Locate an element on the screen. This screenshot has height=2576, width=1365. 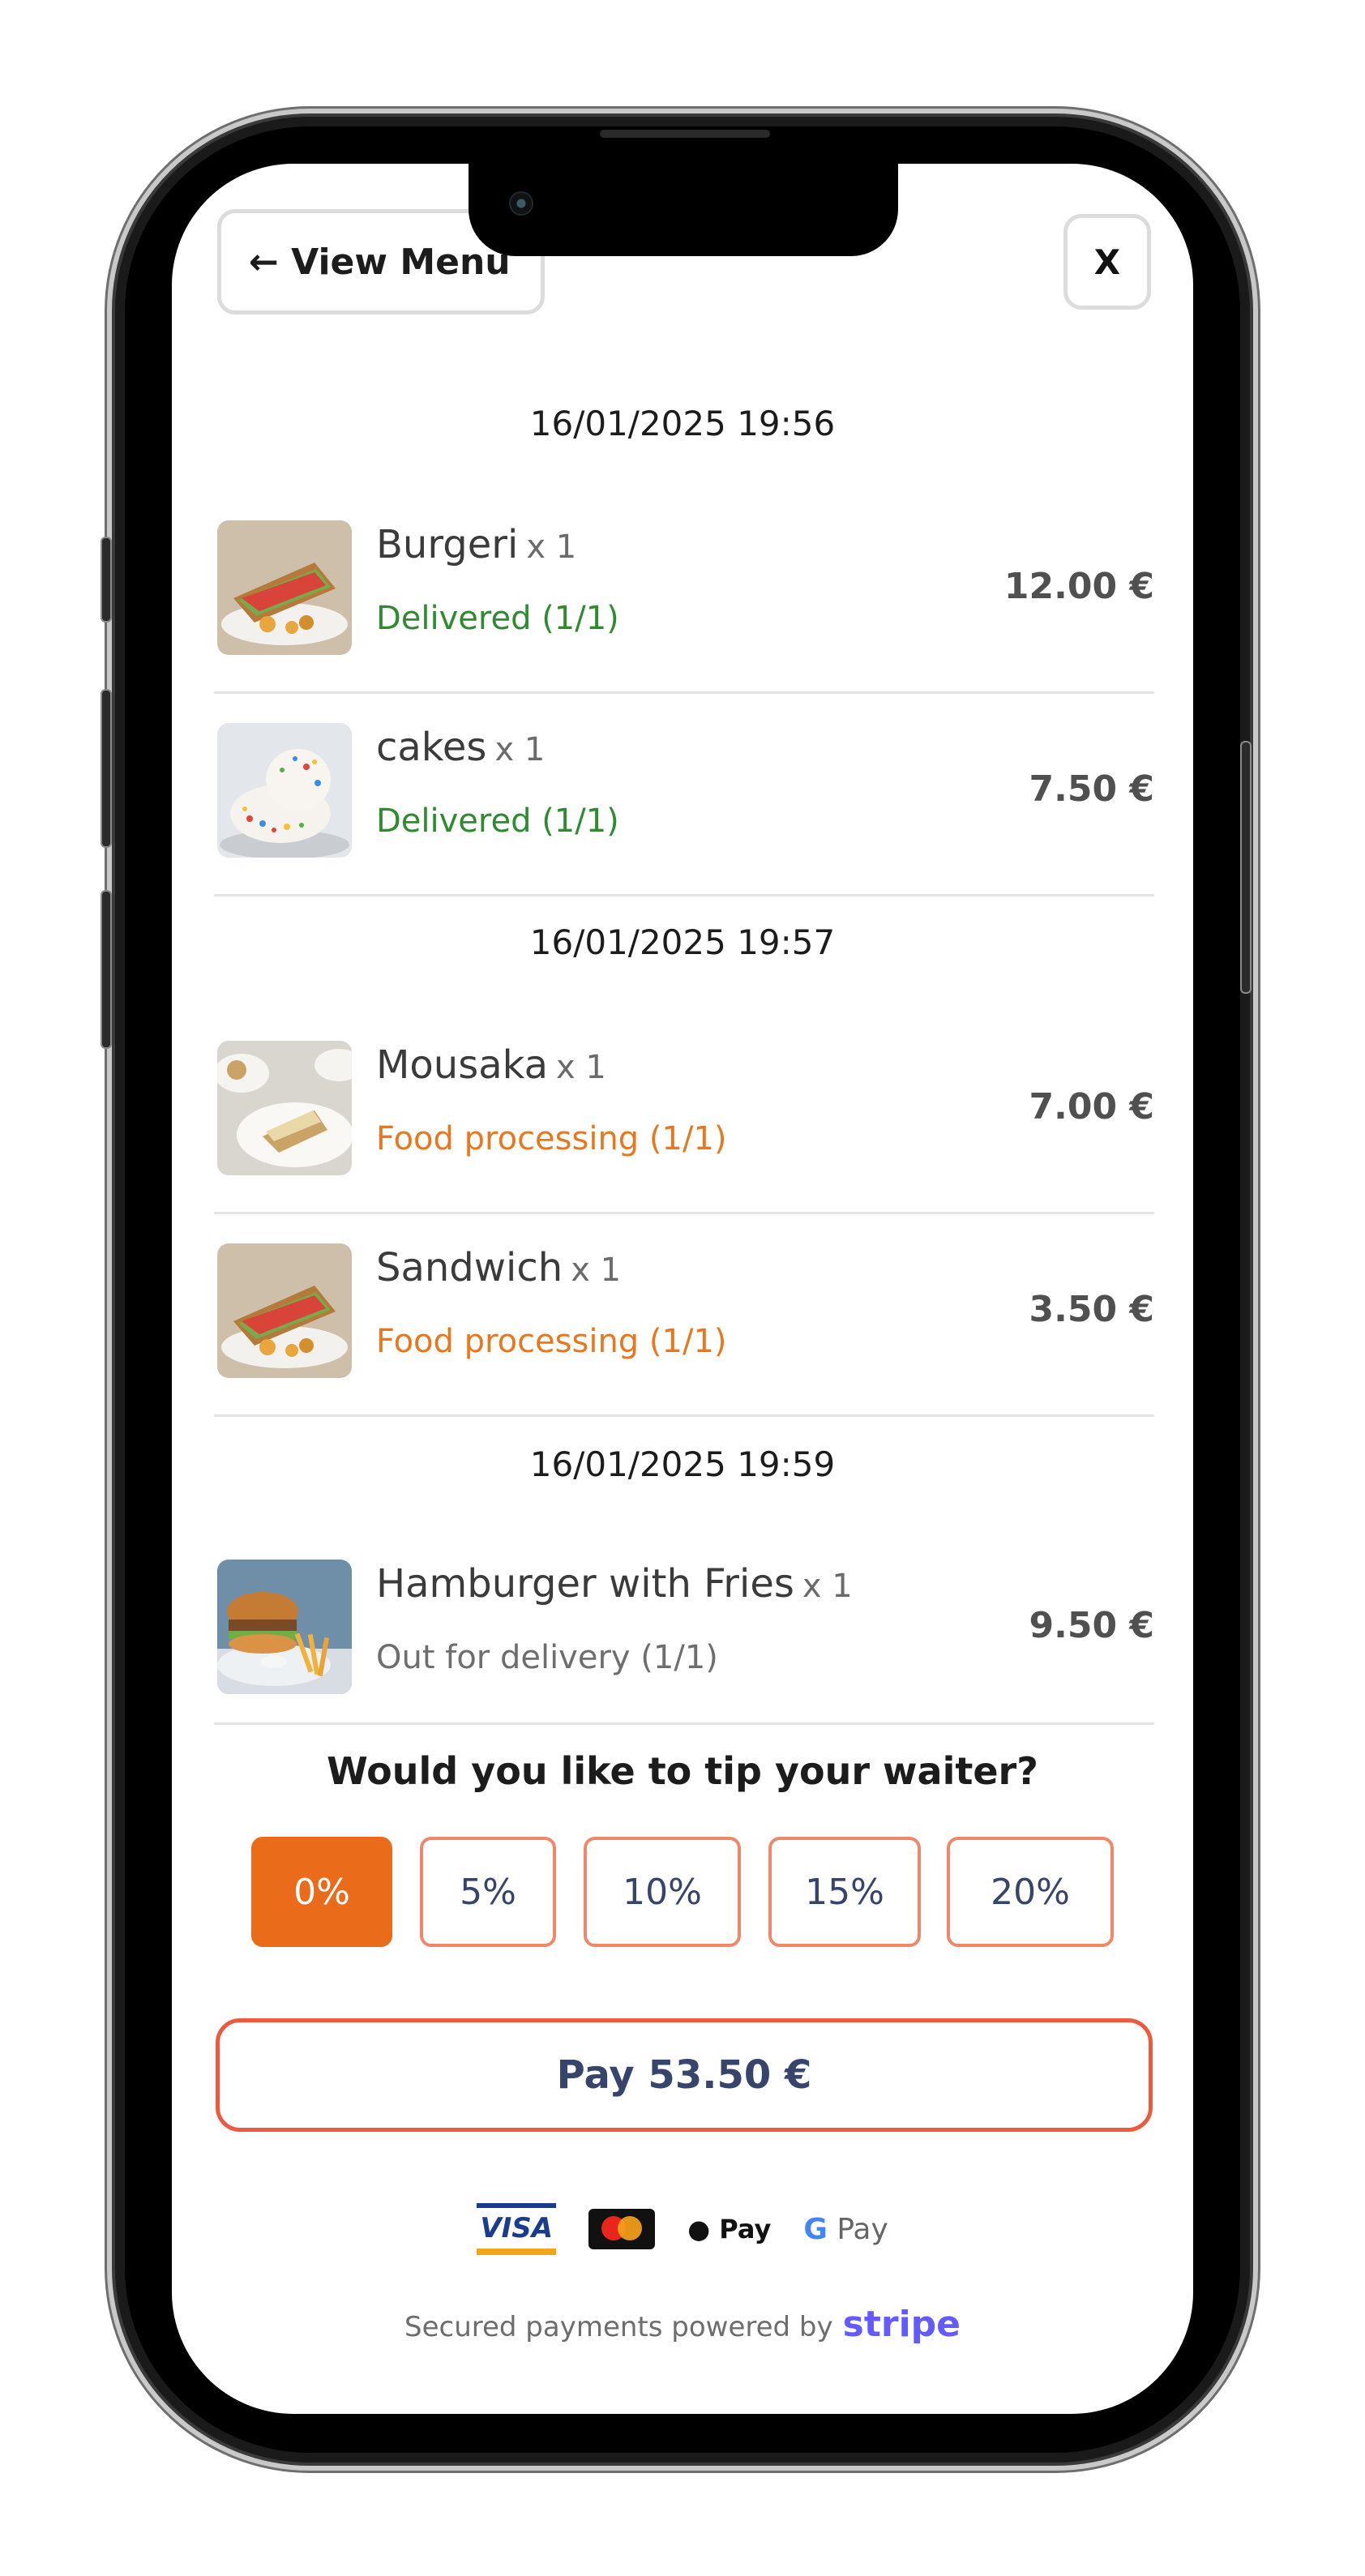
order-timestamp: 16/01/2025 19:56 is located at coordinates (682, 424).